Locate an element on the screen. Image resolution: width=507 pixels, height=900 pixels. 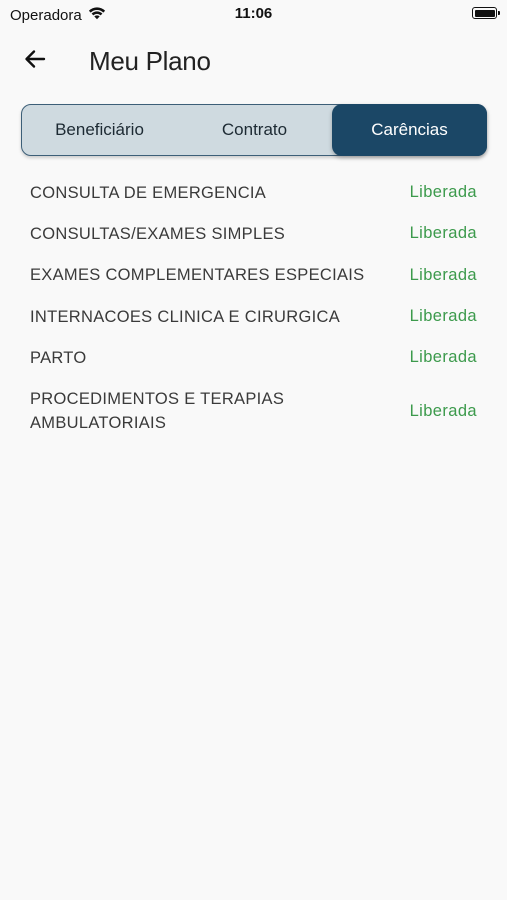
back-button is located at coordinates (35, 61).